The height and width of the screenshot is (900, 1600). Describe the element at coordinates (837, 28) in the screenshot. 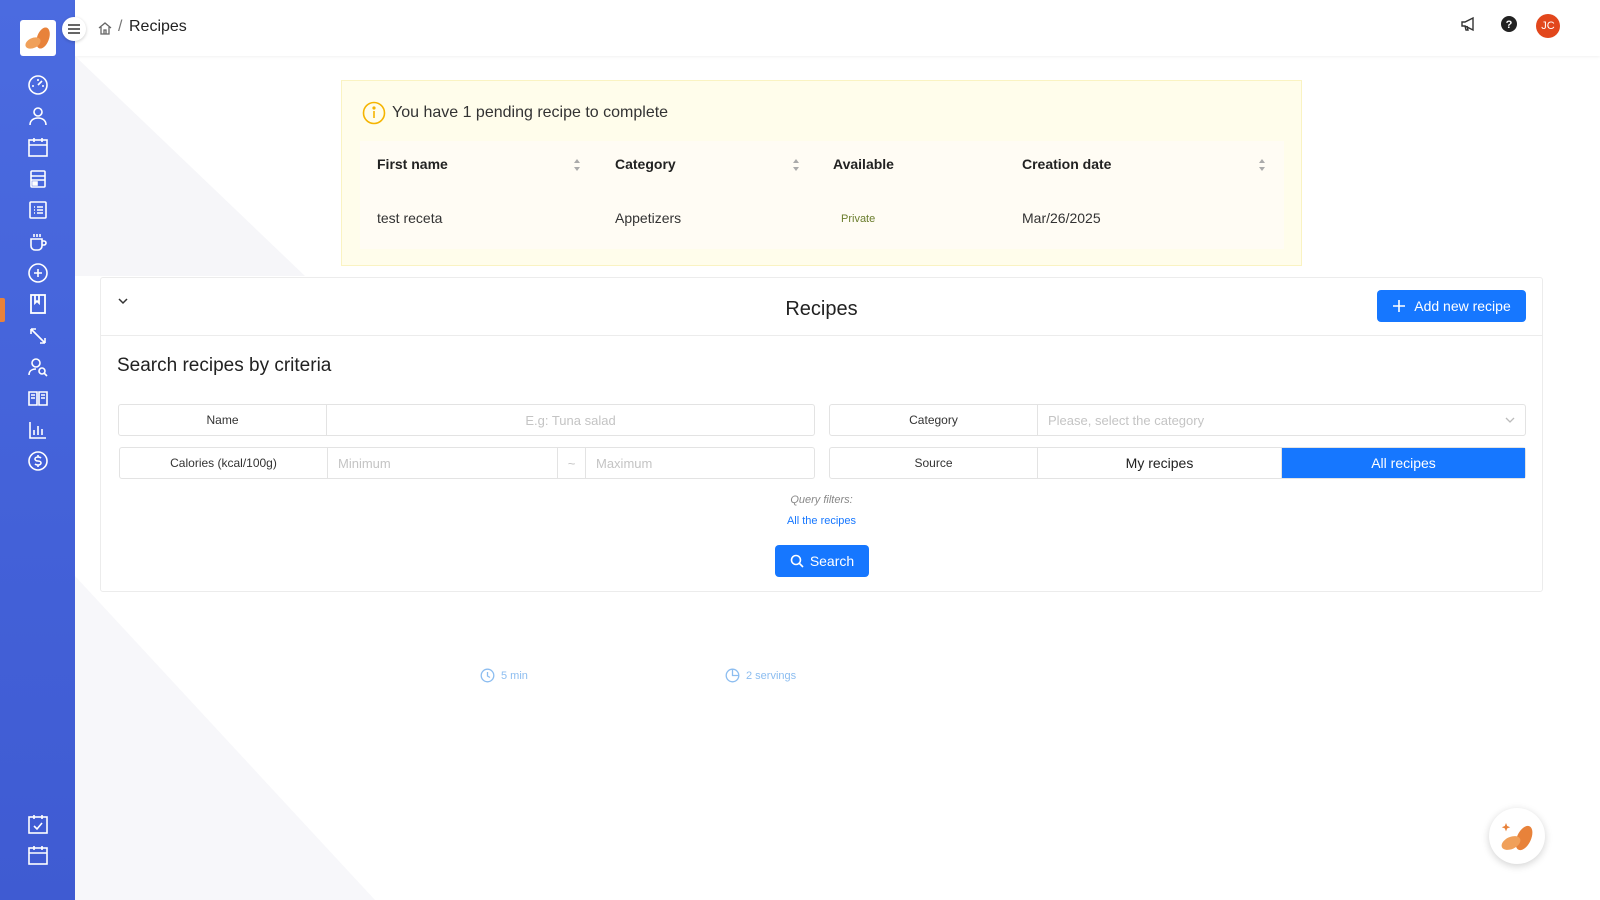

I see `top-bar: / Recipes ? JC` at that location.